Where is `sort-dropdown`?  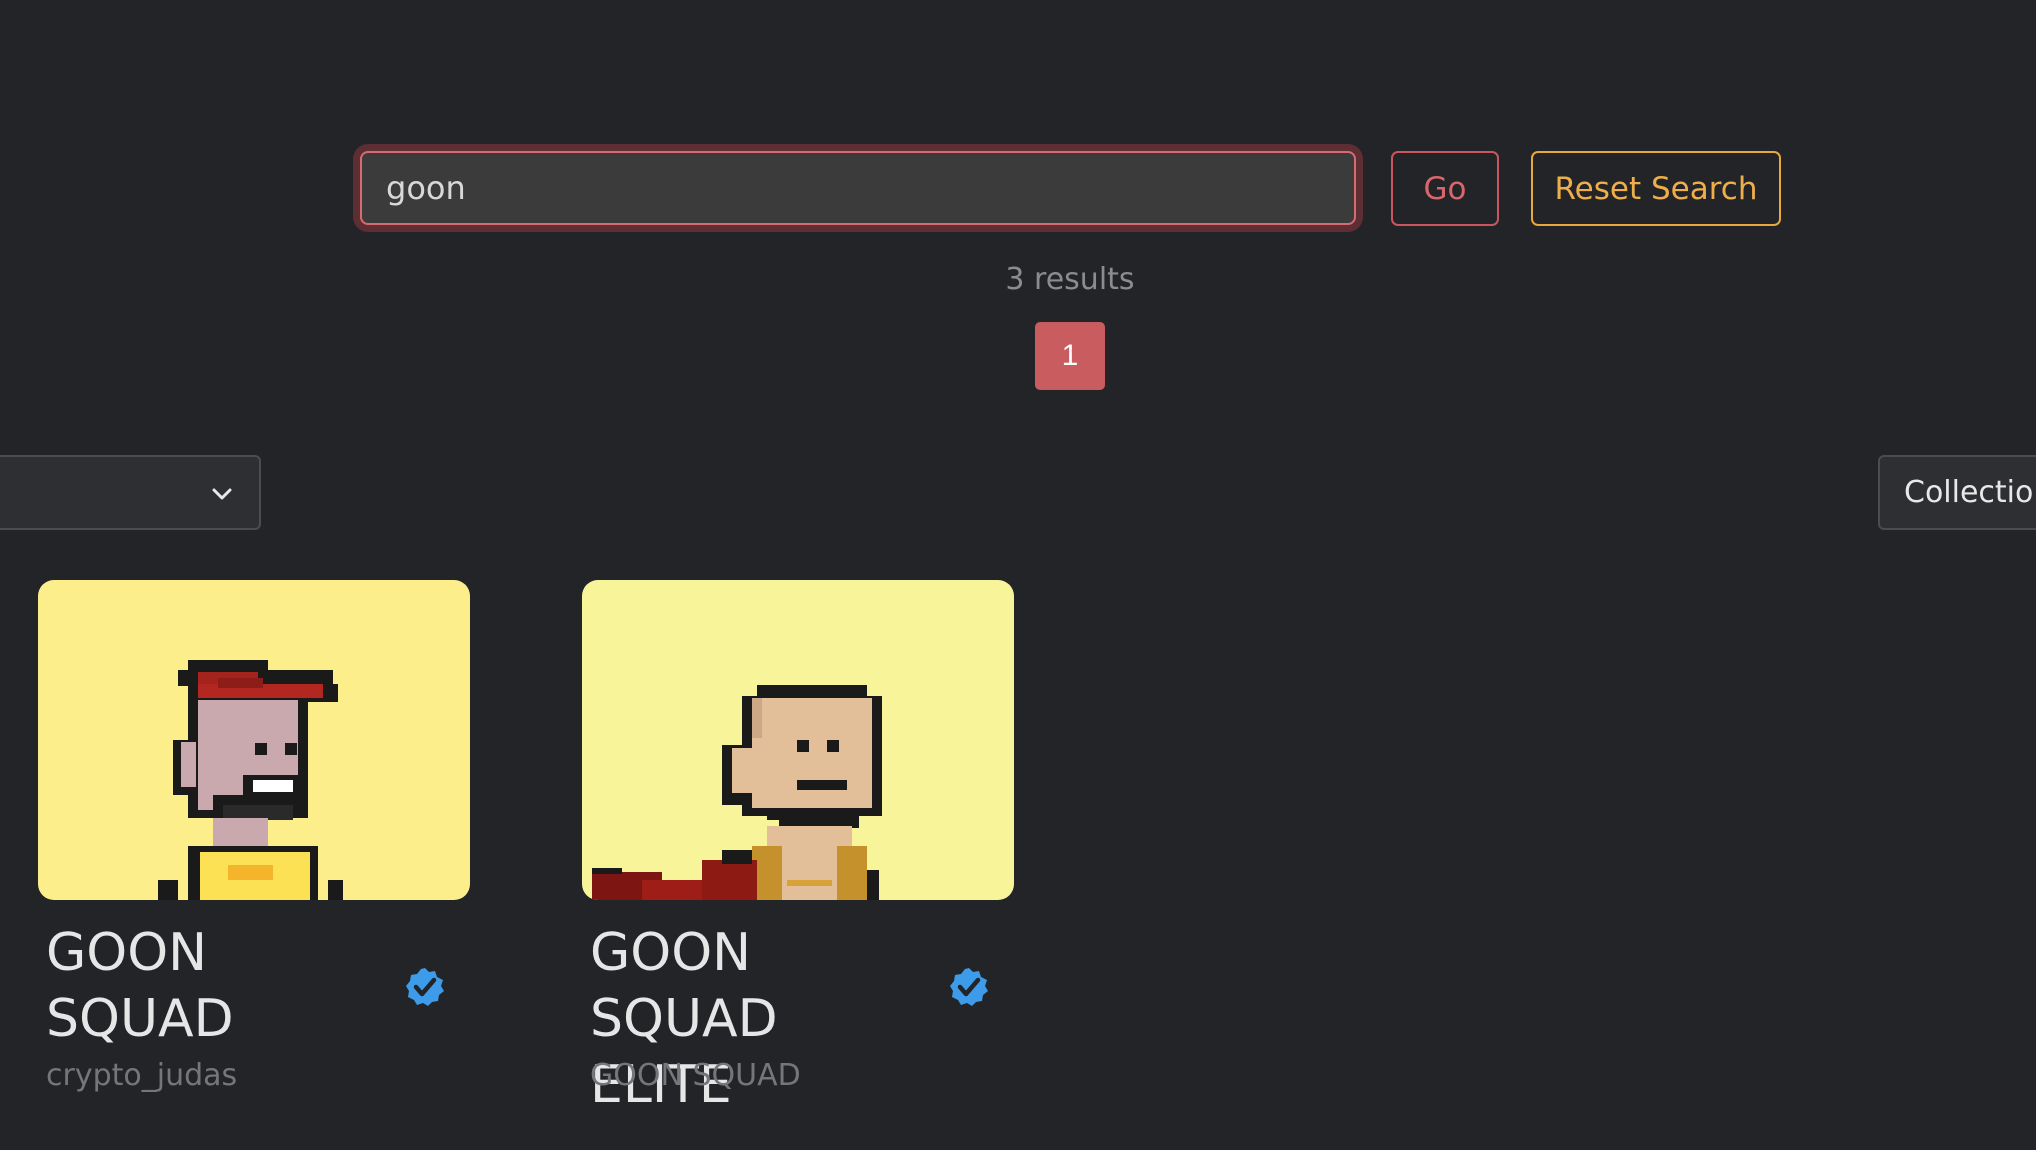 sort-dropdown is located at coordinates (130, 492).